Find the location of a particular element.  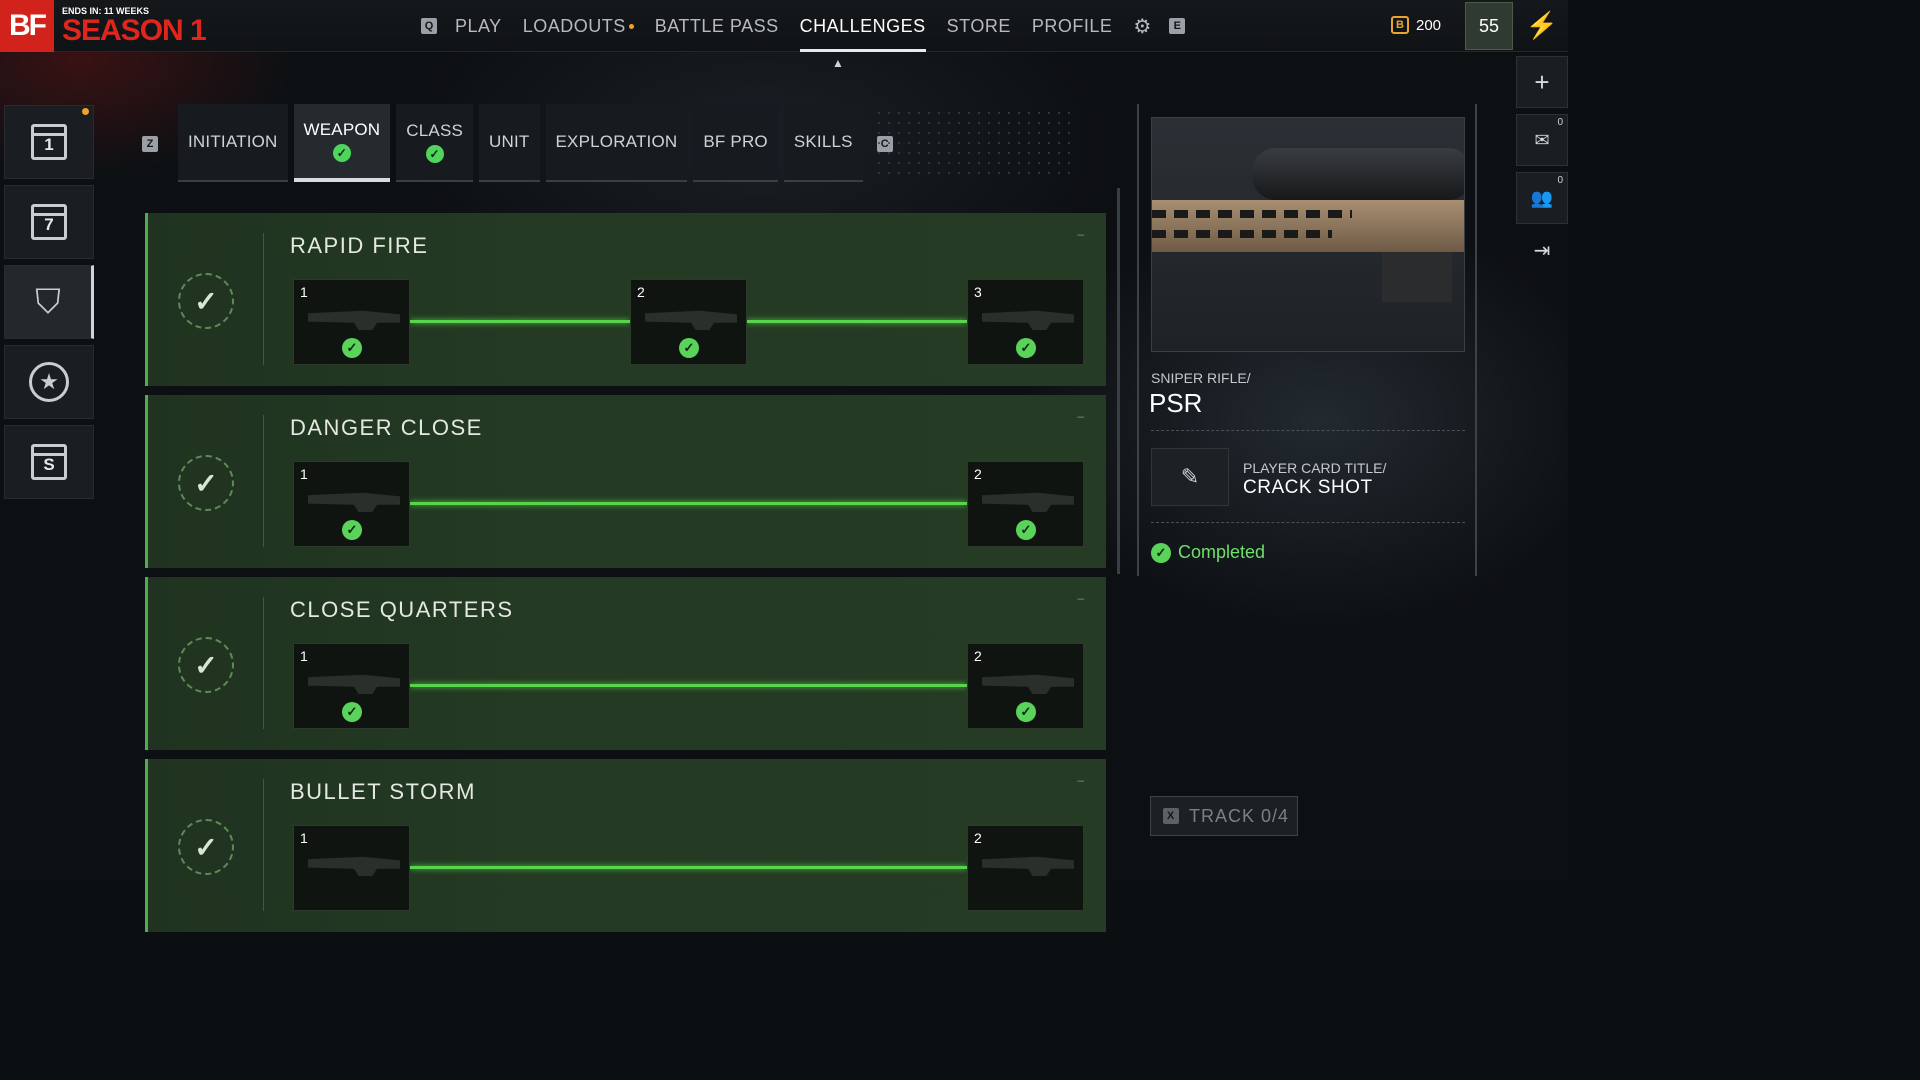

challenge-title: BULLET STORM is located at coordinates (383, 791).